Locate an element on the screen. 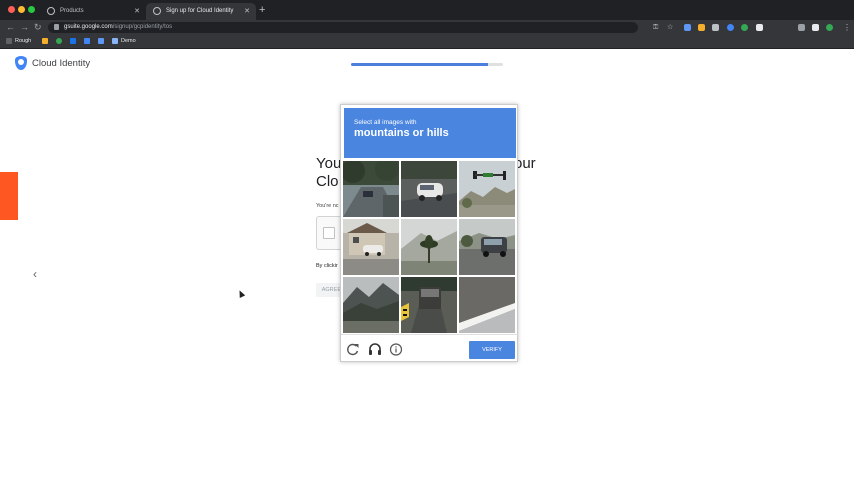 The image size is (854, 480). lock-icon is located at coordinates (56, 27).